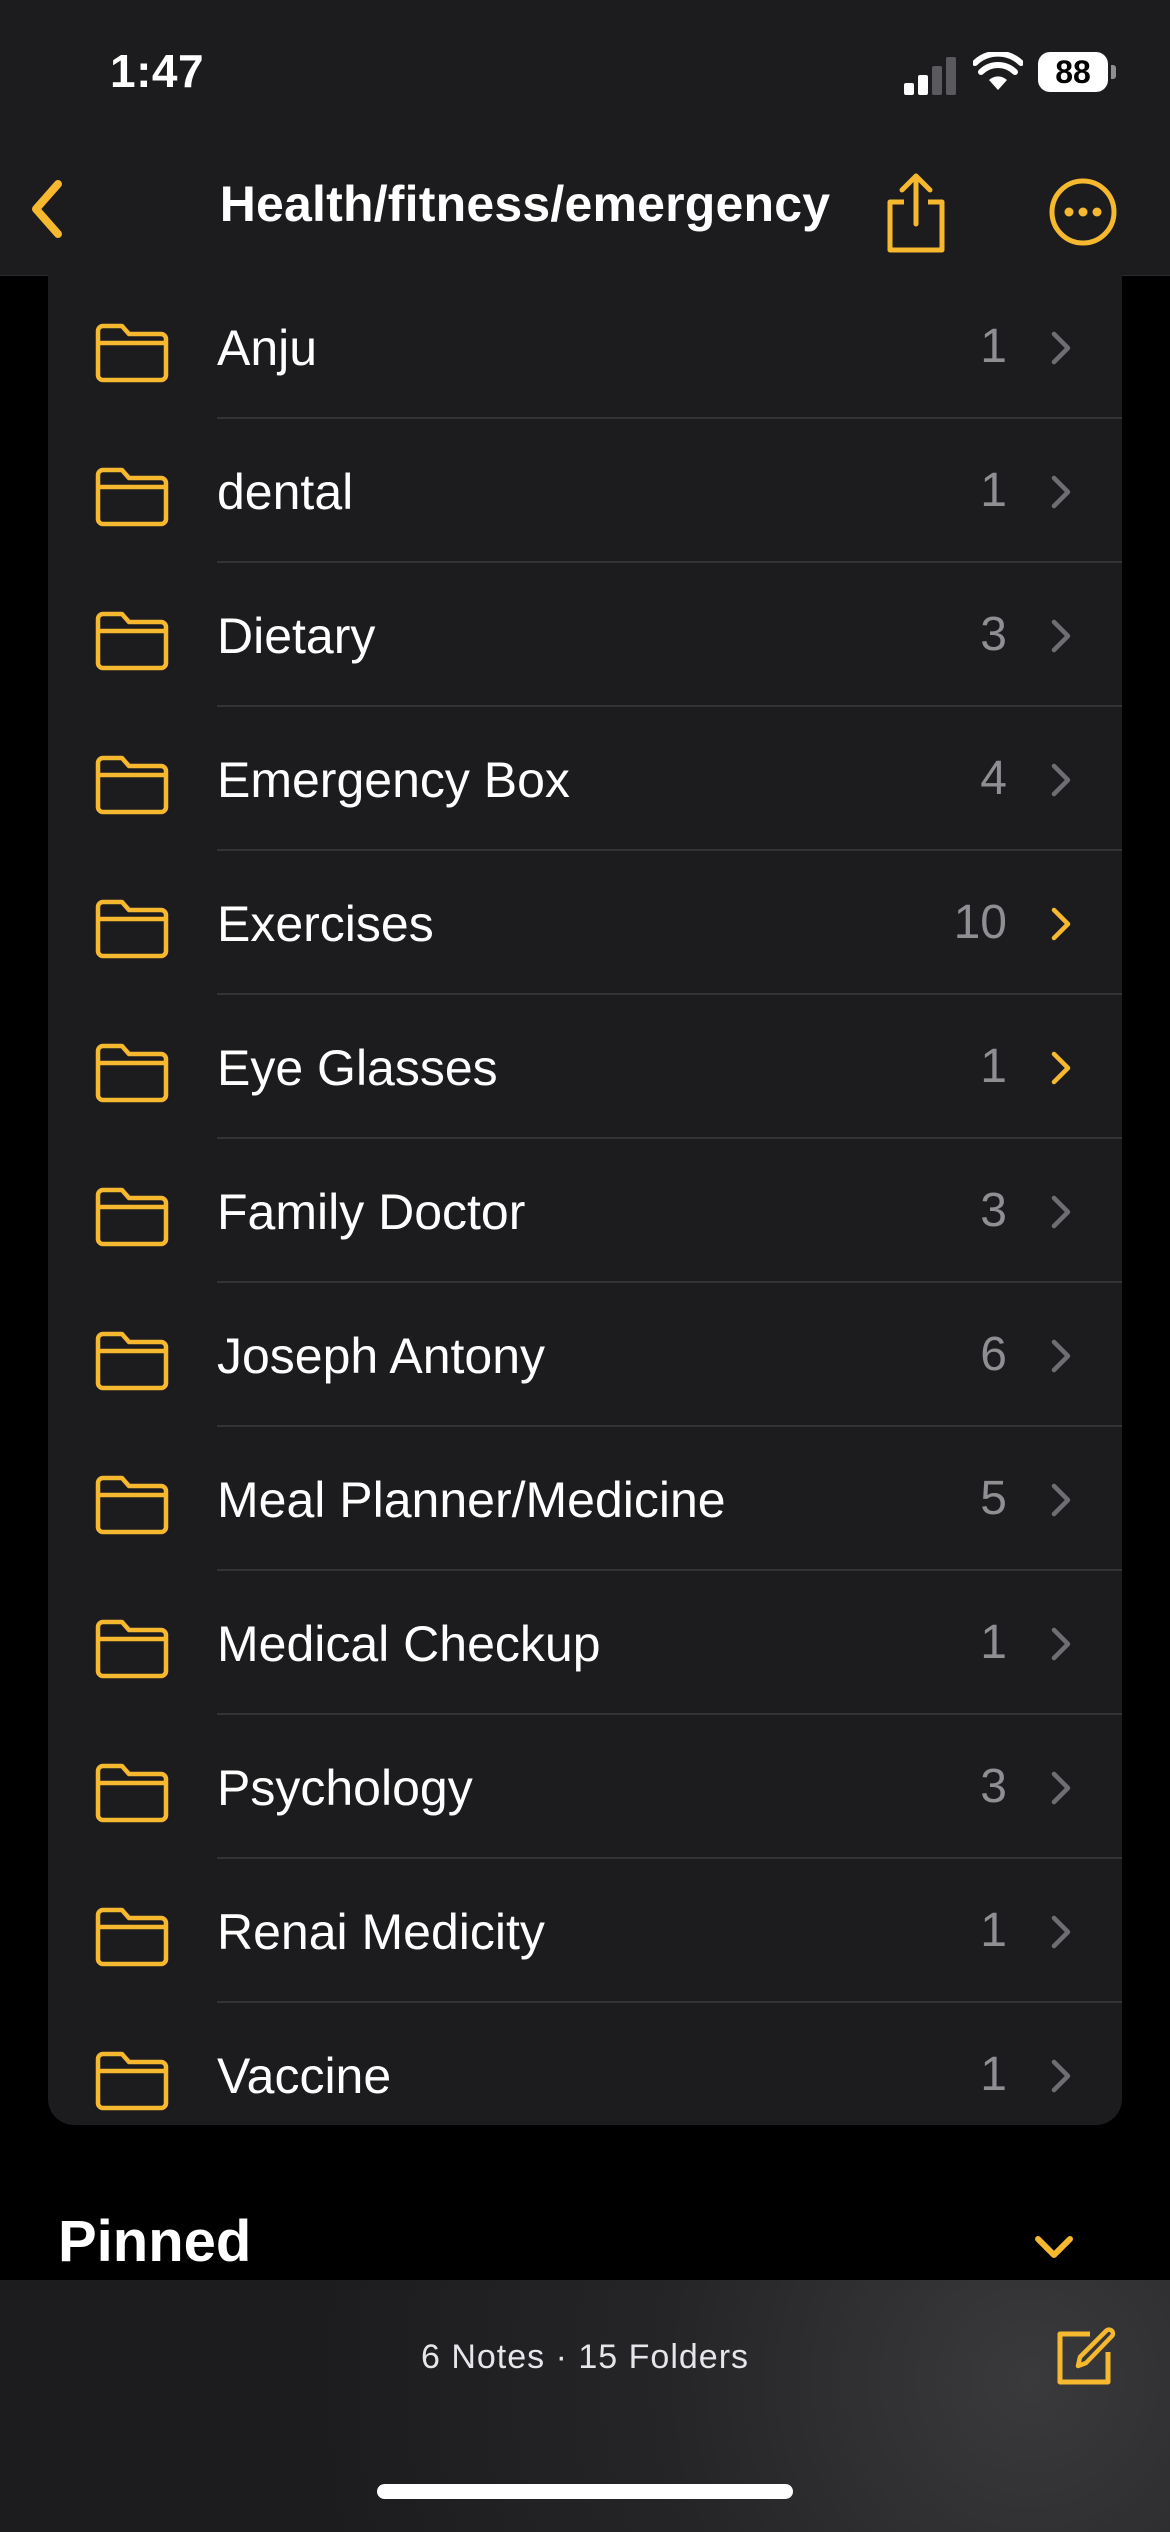 This screenshot has height=2532, width=1170. What do you see at coordinates (931, 75) in the screenshot?
I see `cellular-signal-icon` at bounding box center [931, 75].